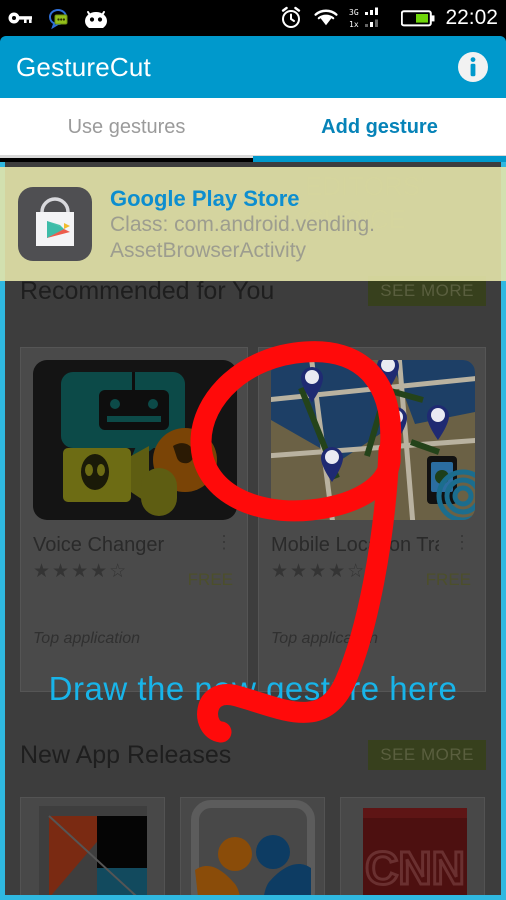 The height and width of the screenshot is (900, 506). What do you see at coordinates (96, 19) in the screenshot?
I see `android-head-icon` at bounding box center [96, 19].